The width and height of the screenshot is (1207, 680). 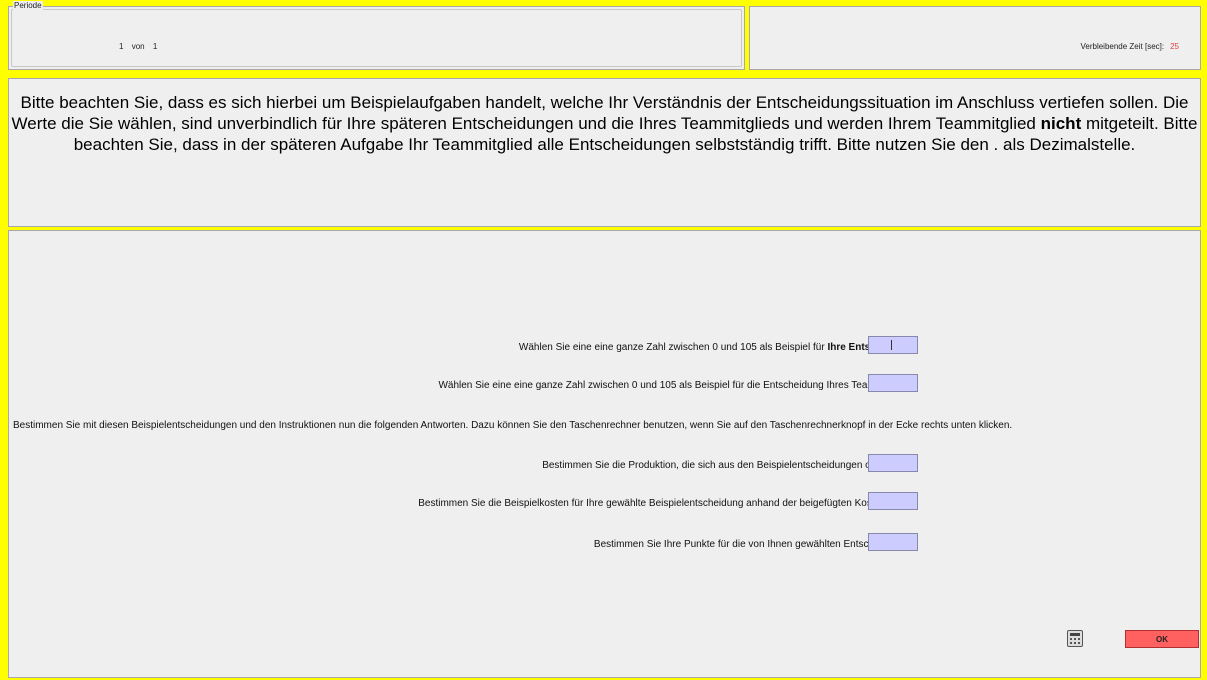 What do you see at coordinates (1162, 639) in the screenshot?
I see `ok-button: OK` at bounding box center [1162, 639].